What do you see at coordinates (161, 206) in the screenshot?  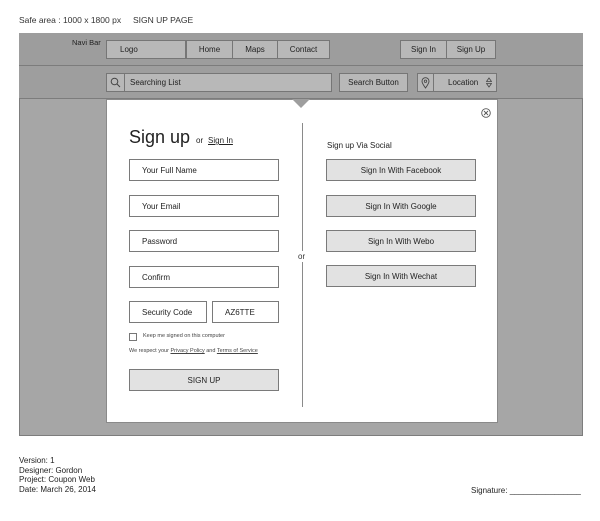 I see `email-placeholder: Your Email` at bounding box center [161, 206].